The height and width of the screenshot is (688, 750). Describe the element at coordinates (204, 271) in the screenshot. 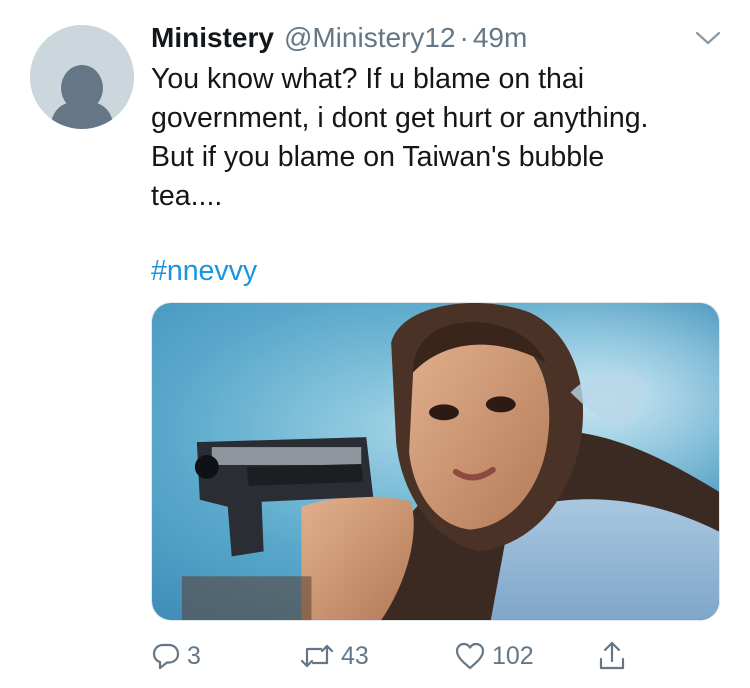

I see `hashtag-link: #nnevvy` at that location.